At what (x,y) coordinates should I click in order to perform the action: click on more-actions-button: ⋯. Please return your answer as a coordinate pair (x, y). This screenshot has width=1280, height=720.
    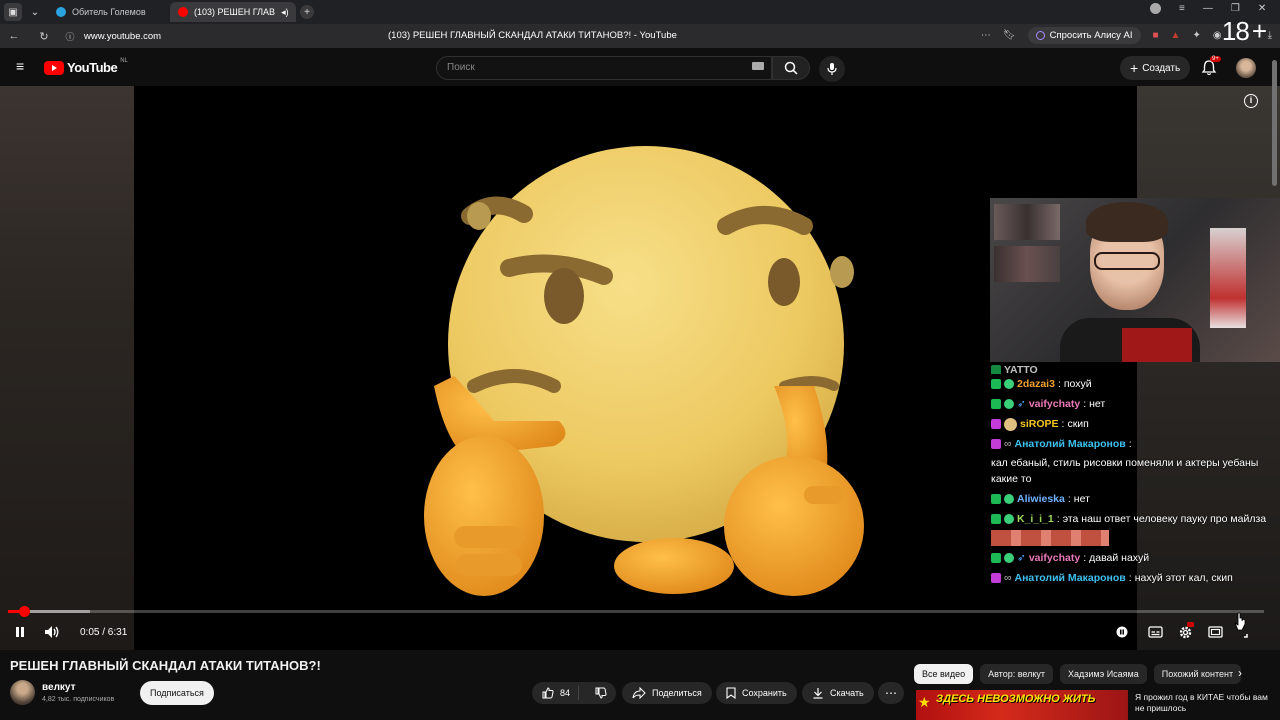
    Looking at the image, I should click on (891, 693).